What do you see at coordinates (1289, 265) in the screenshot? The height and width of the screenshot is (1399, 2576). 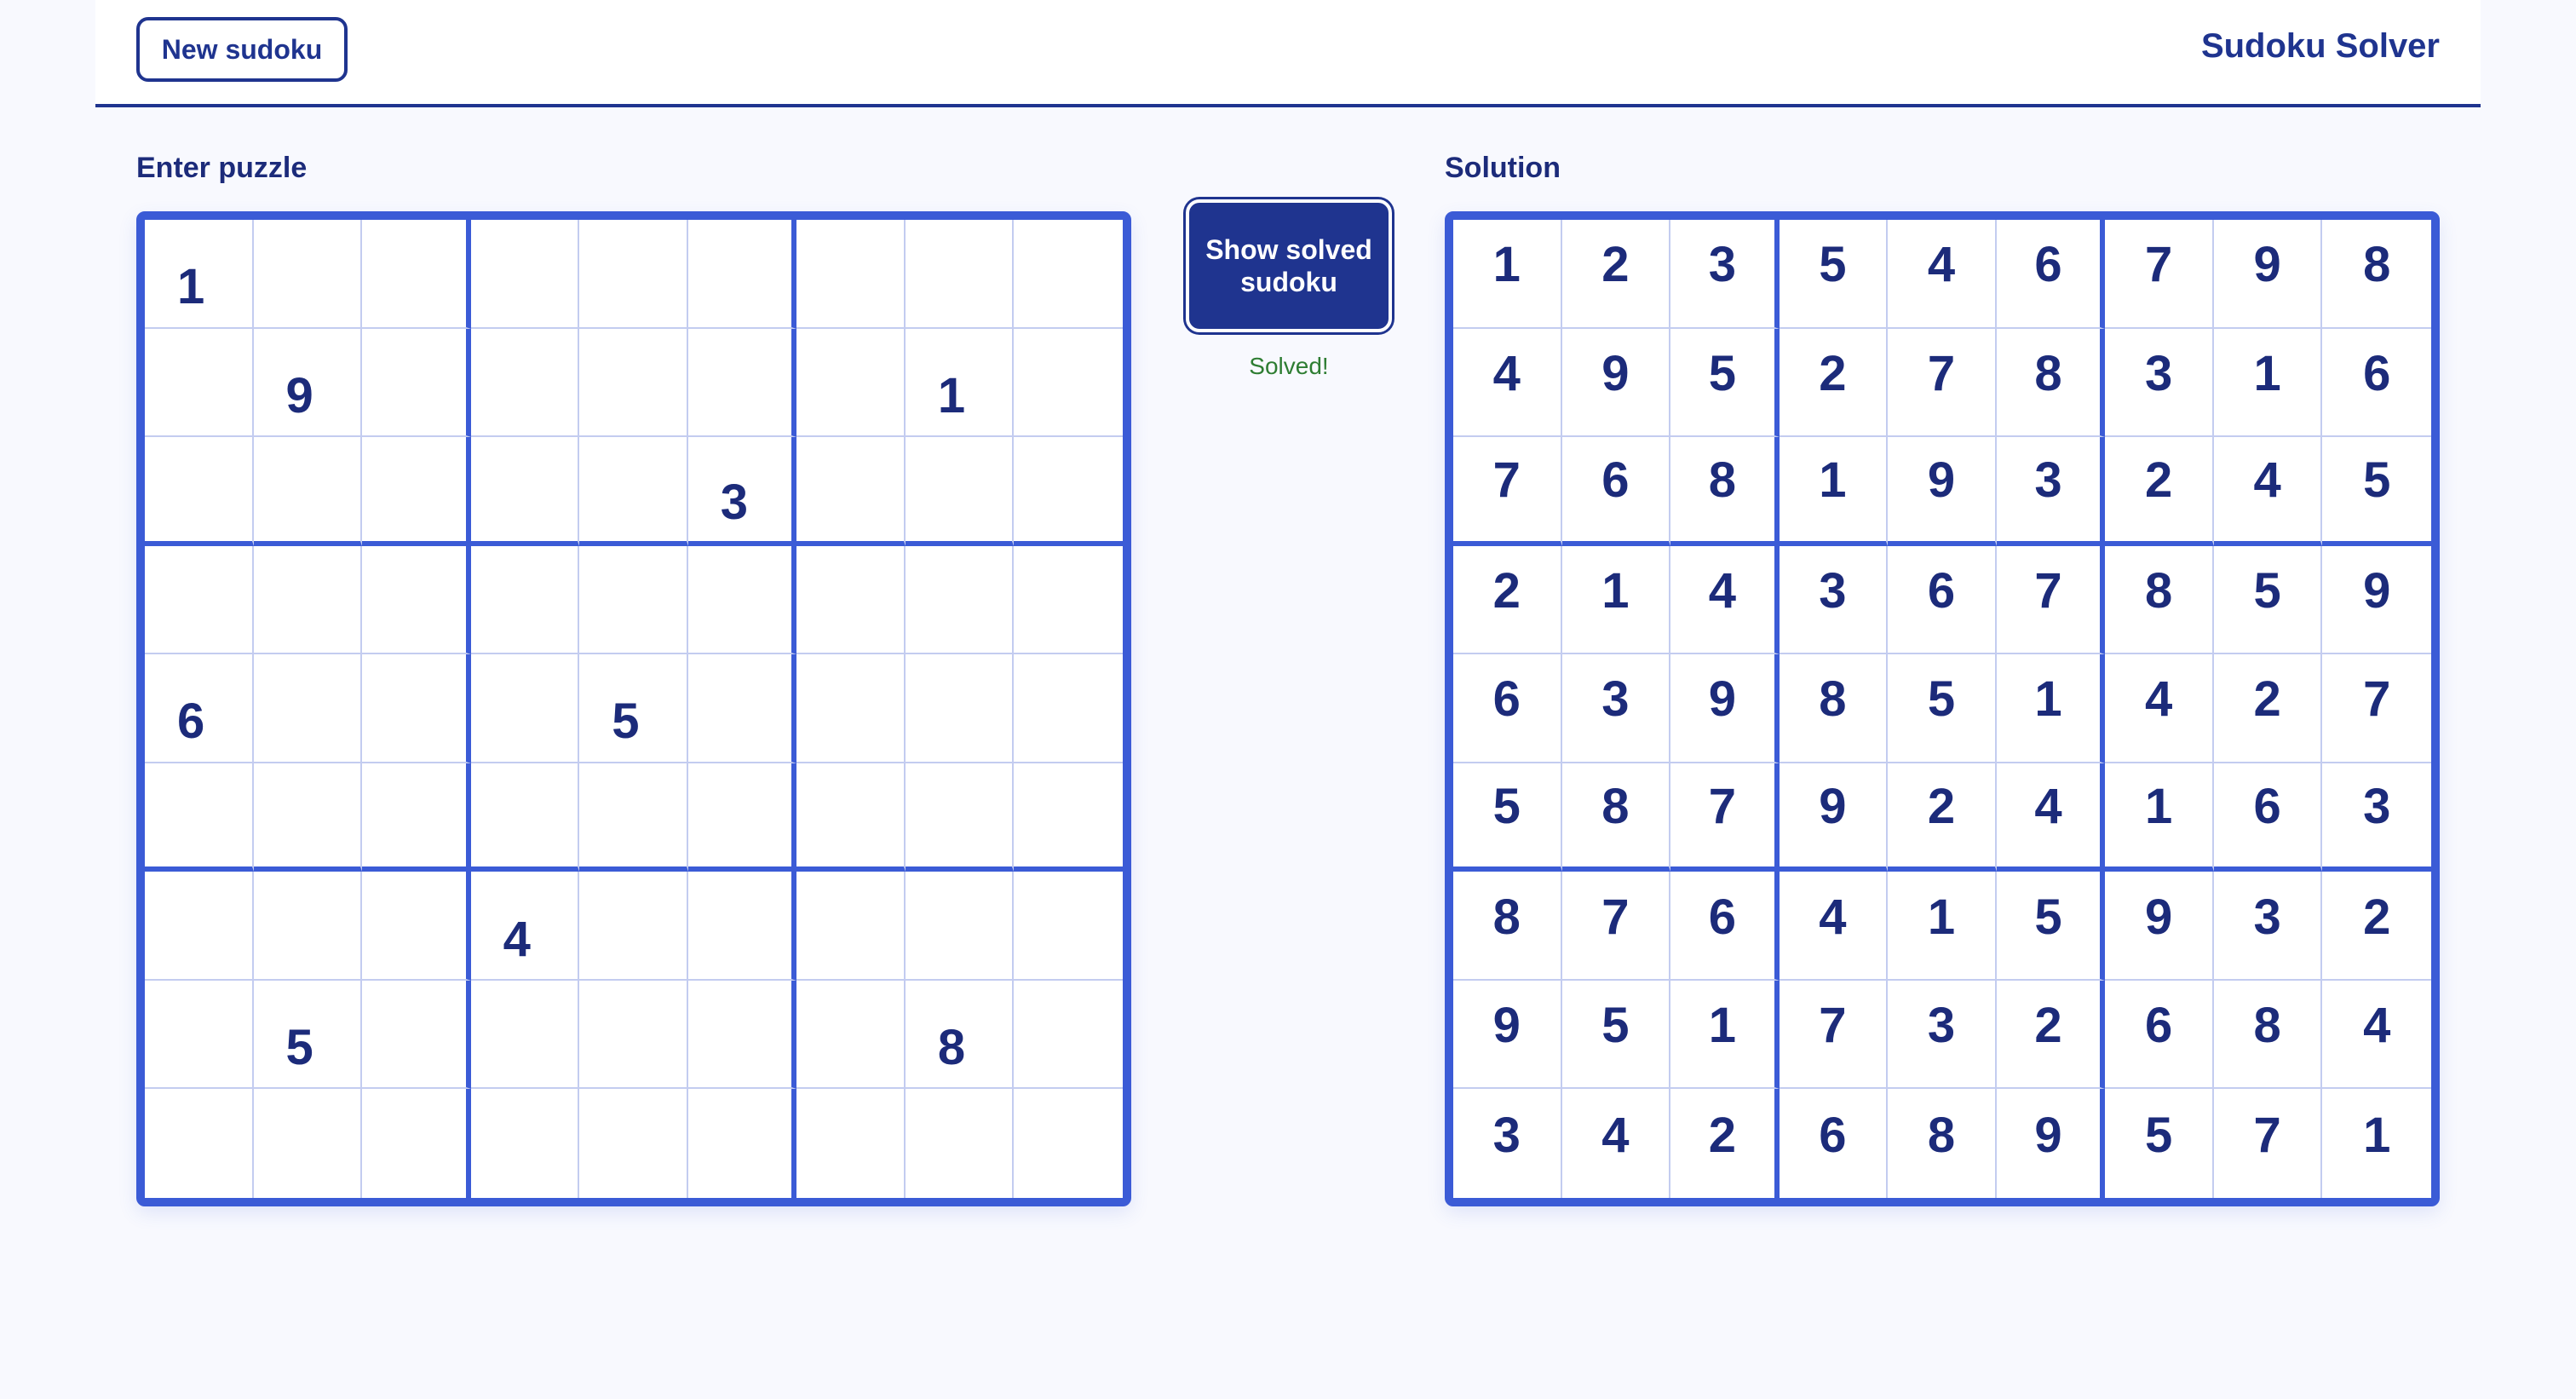 I see `show-solved-sudoku-button: Show solved sudoku` at bounding box center [1289, 265].